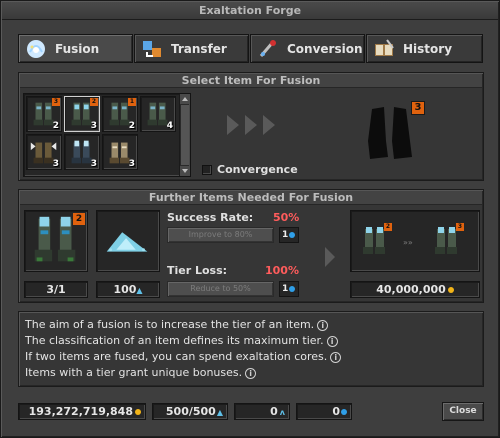 This screenshot has height=438, width=500. Describe the element at coordinates (82, 114) in the screenshot. I see `item-slot-selected: 2 3` at that location.